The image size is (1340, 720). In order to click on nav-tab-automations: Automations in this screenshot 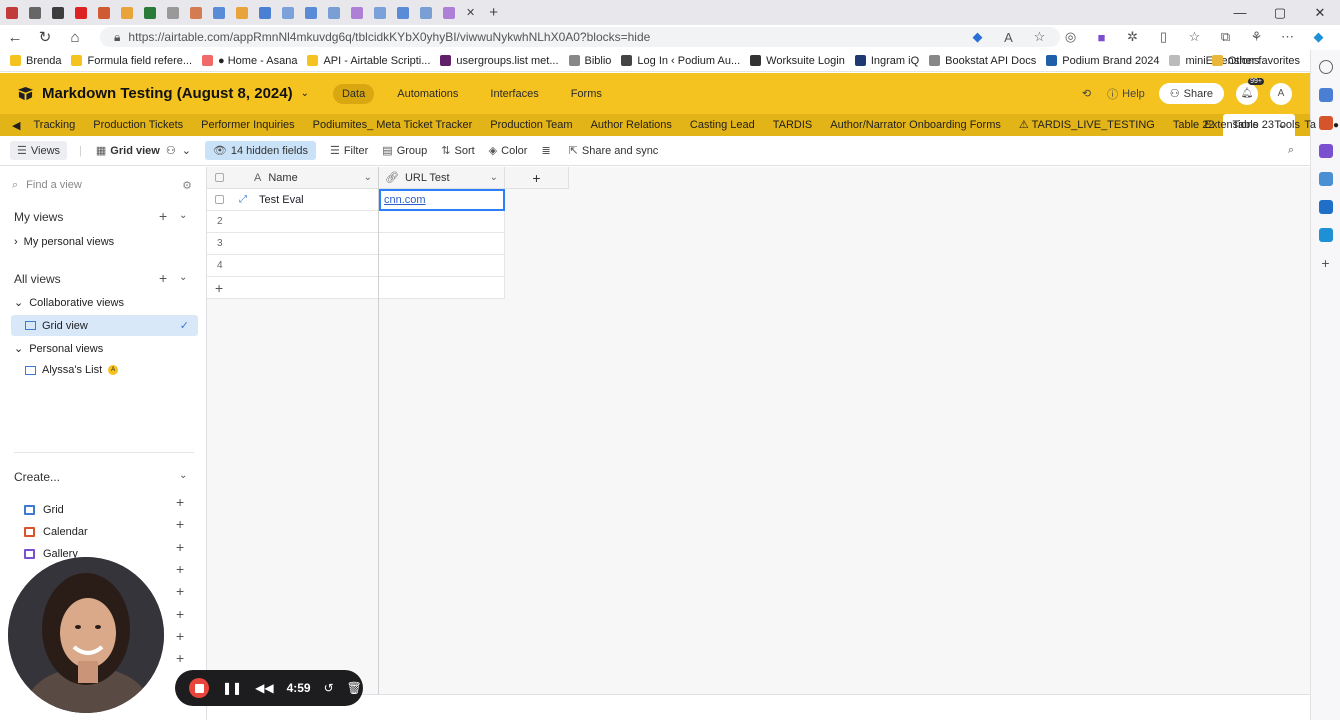, I will do `click(427, 94)`.